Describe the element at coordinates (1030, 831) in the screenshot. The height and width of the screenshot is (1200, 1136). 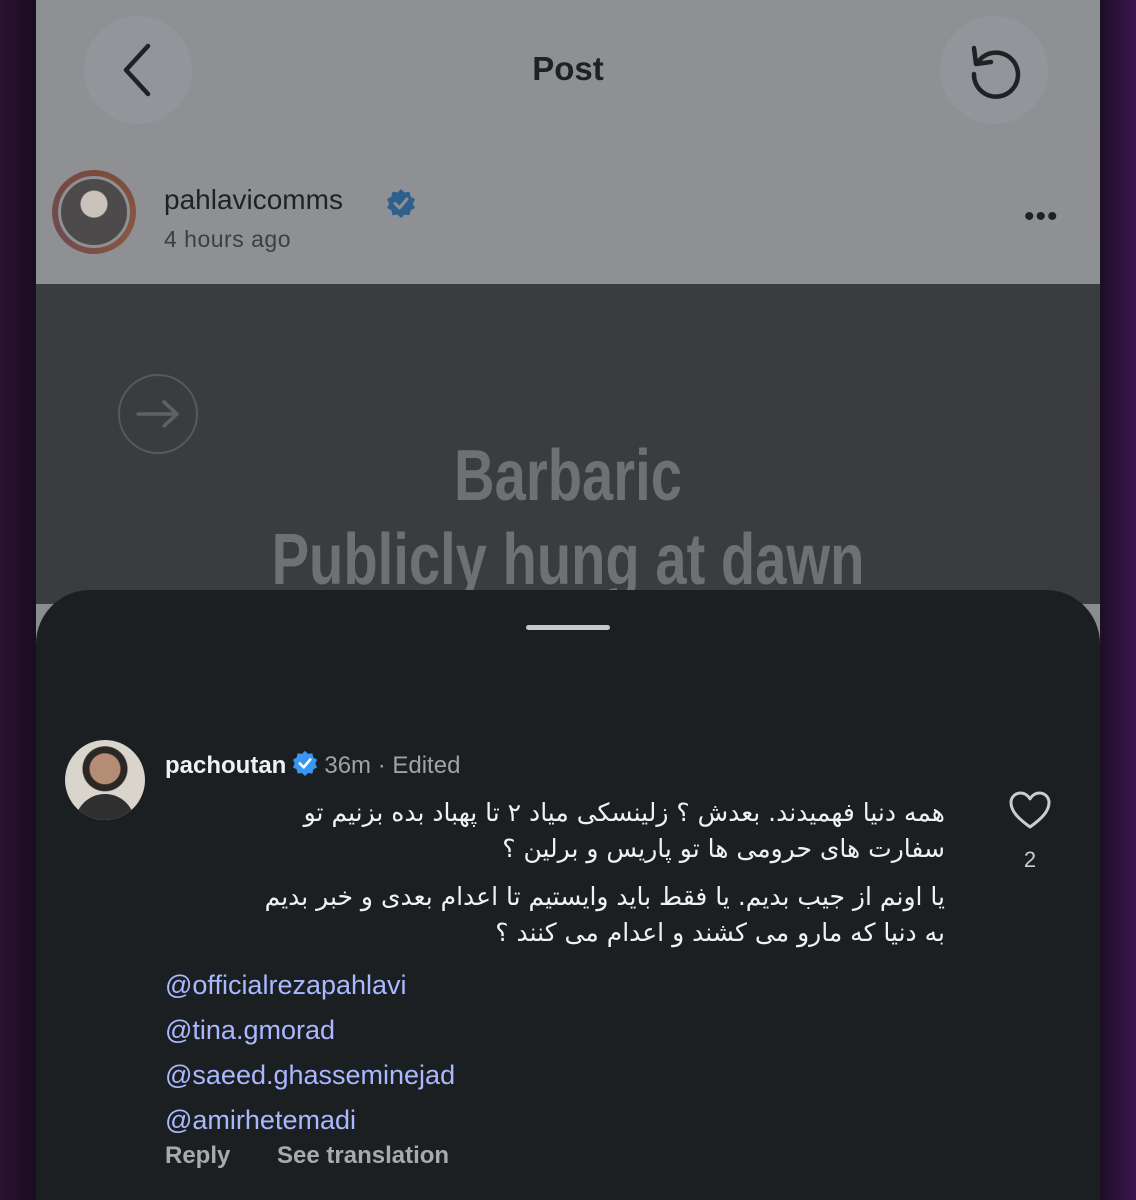
I see `like-control: 2` at that location.